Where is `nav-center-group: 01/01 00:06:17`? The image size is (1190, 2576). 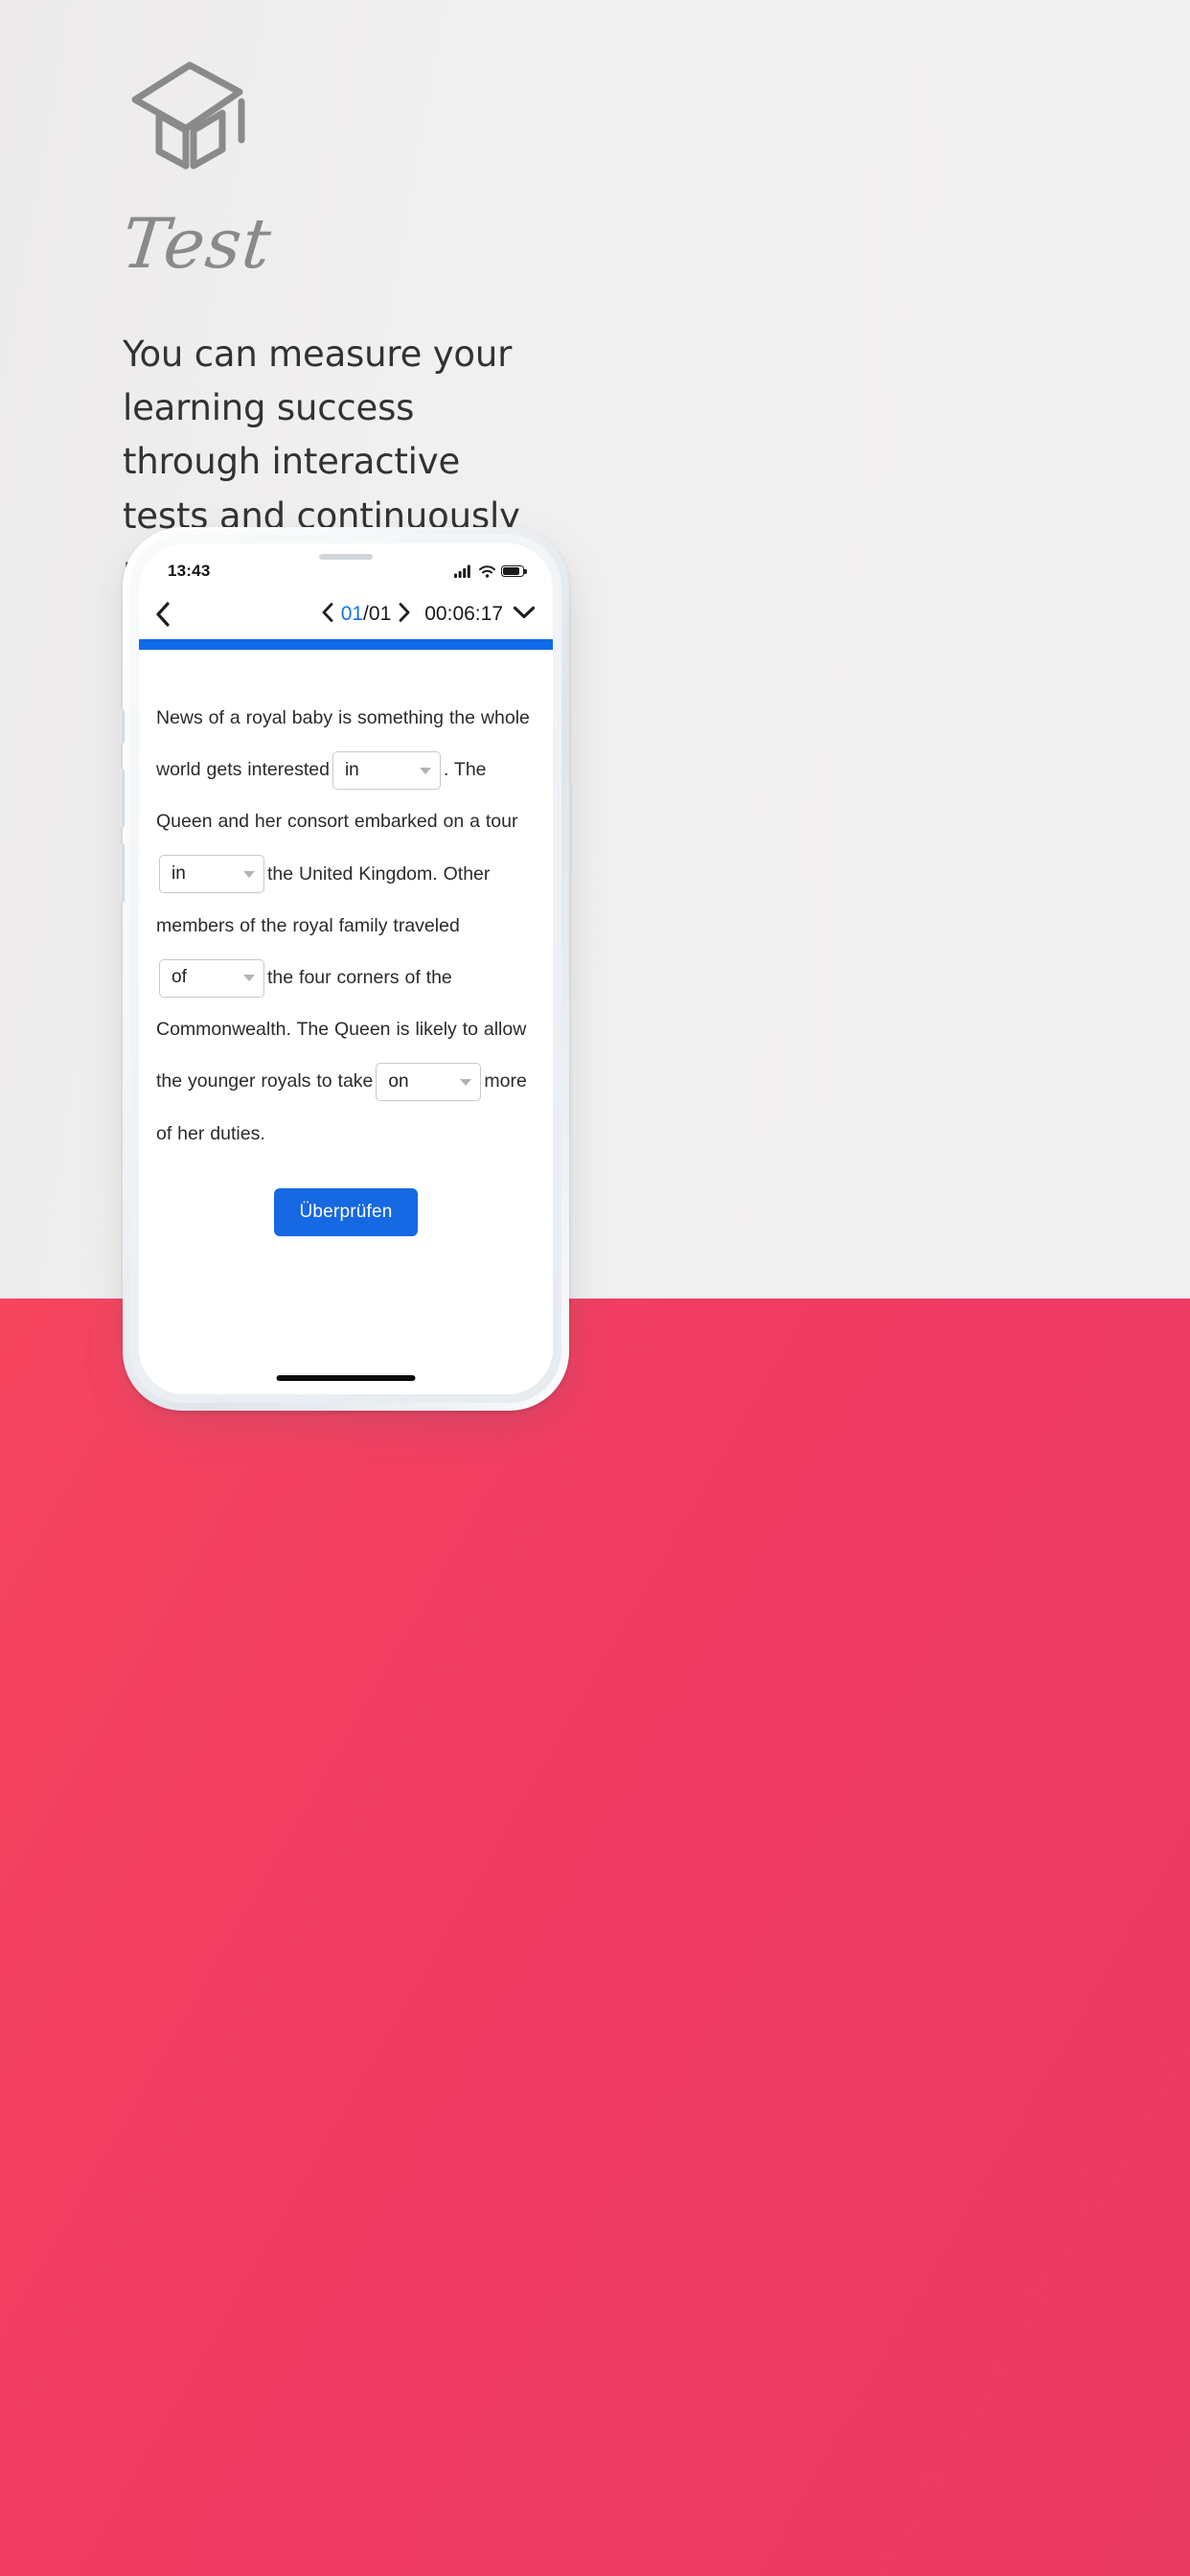
nav-center-group: 01/01 00:06:17 is located at coordinates (363, 615).